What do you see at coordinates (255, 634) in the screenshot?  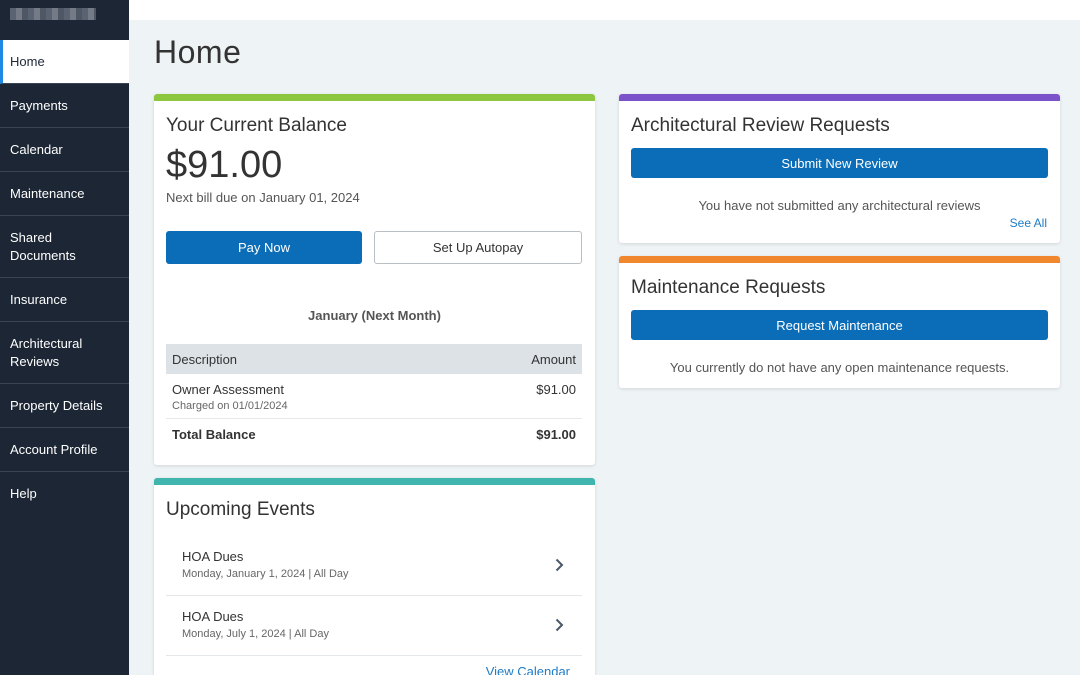 I see `event-date: Monday, July 1, 2024 | All Day` at bounding box center [255, 634].